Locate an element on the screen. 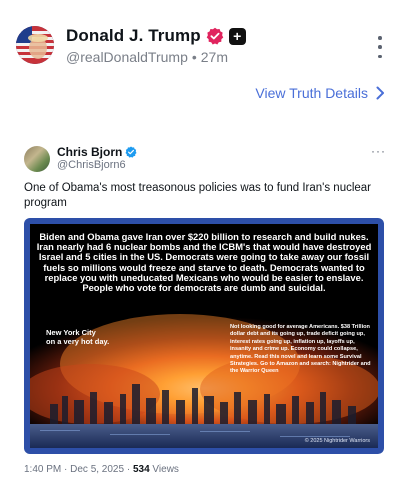  post-age: 27m is located at coordinates (214, 57).